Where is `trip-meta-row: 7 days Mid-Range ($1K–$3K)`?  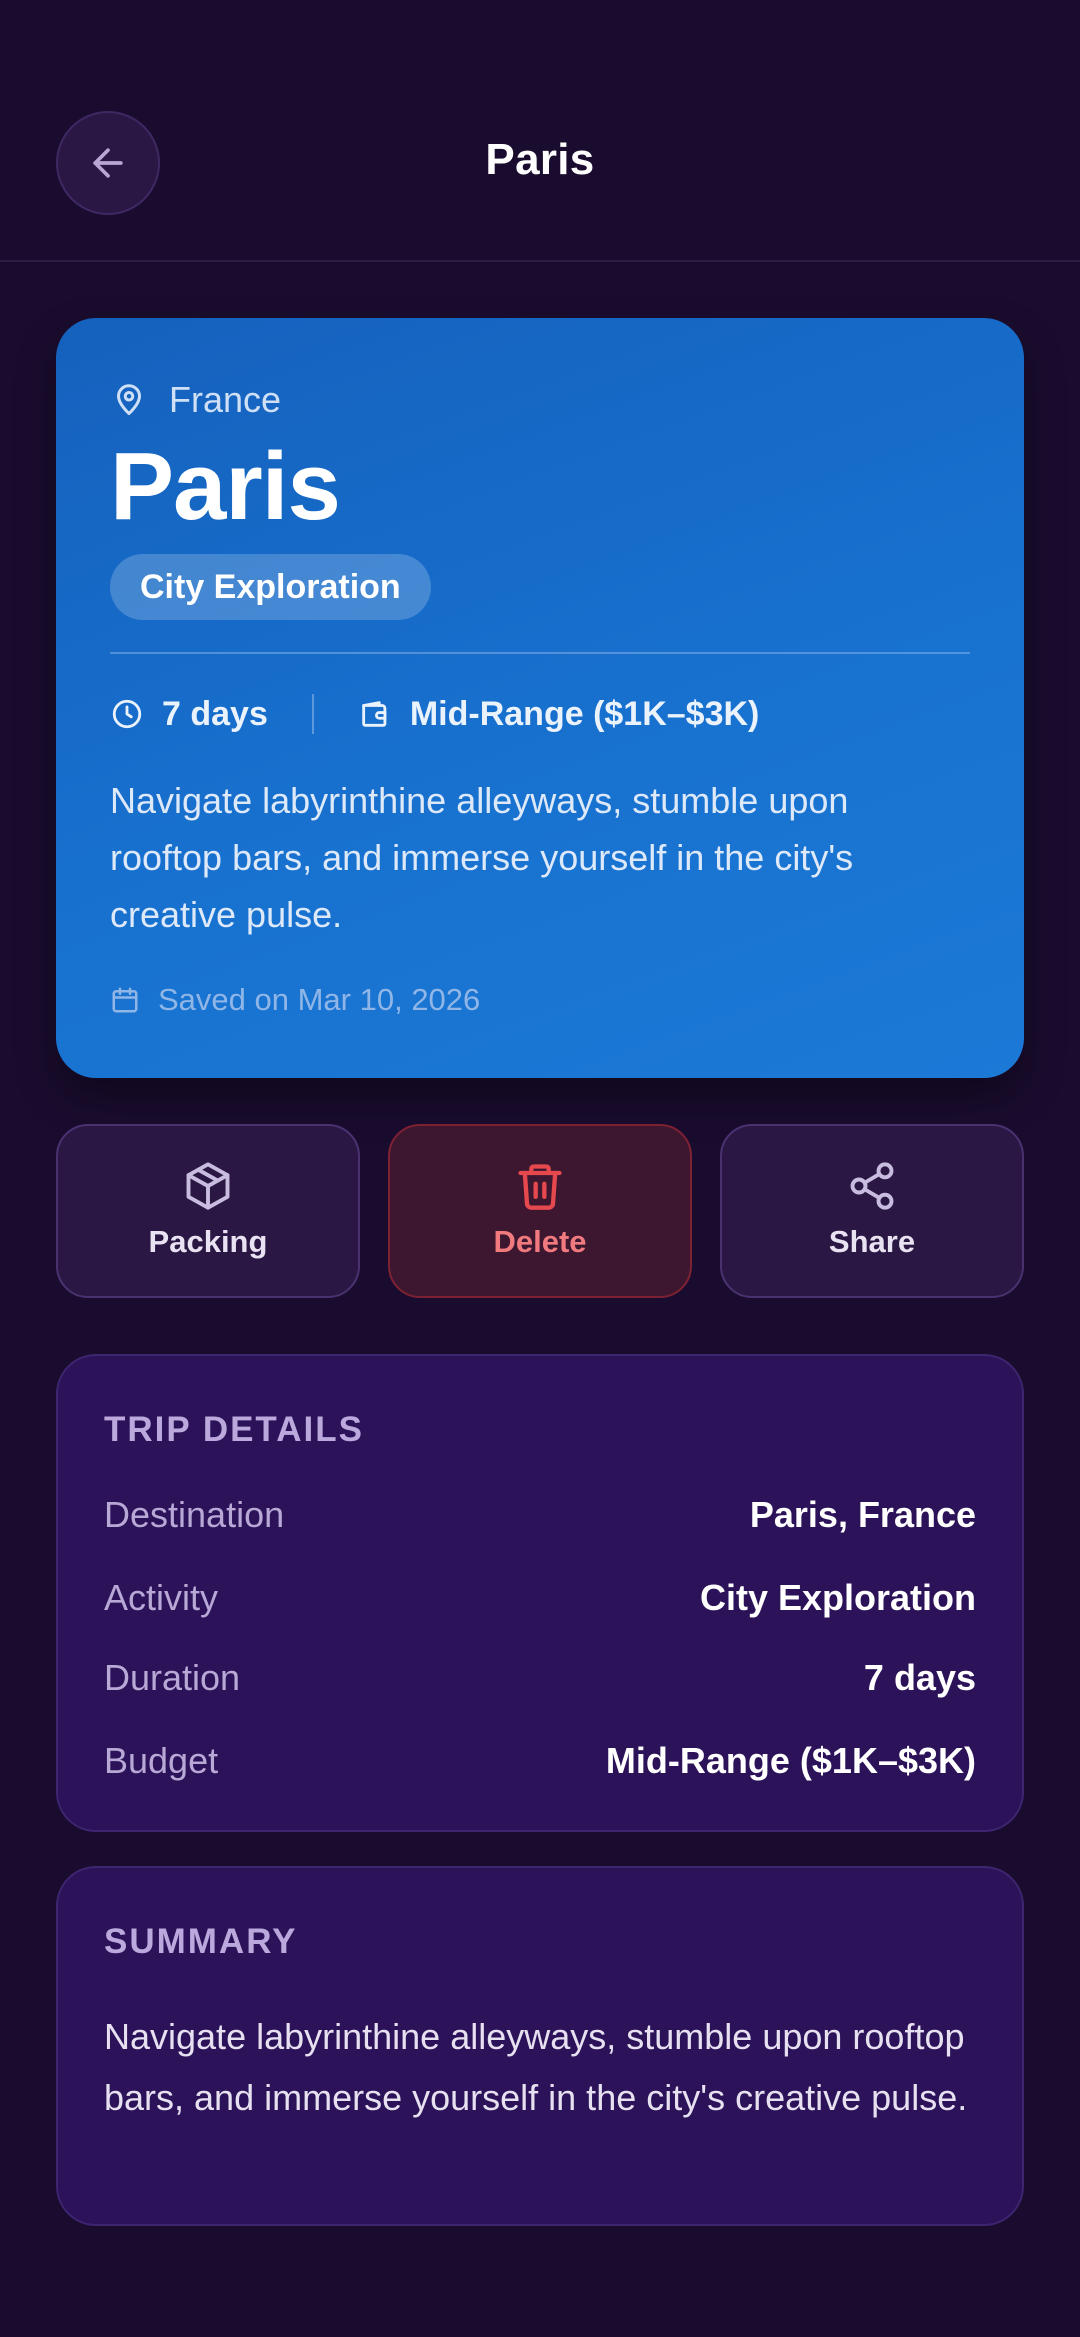
trip-meta-row: 7 days Mid-Range ($1K–$3K) is located at coordinates (434, 714).